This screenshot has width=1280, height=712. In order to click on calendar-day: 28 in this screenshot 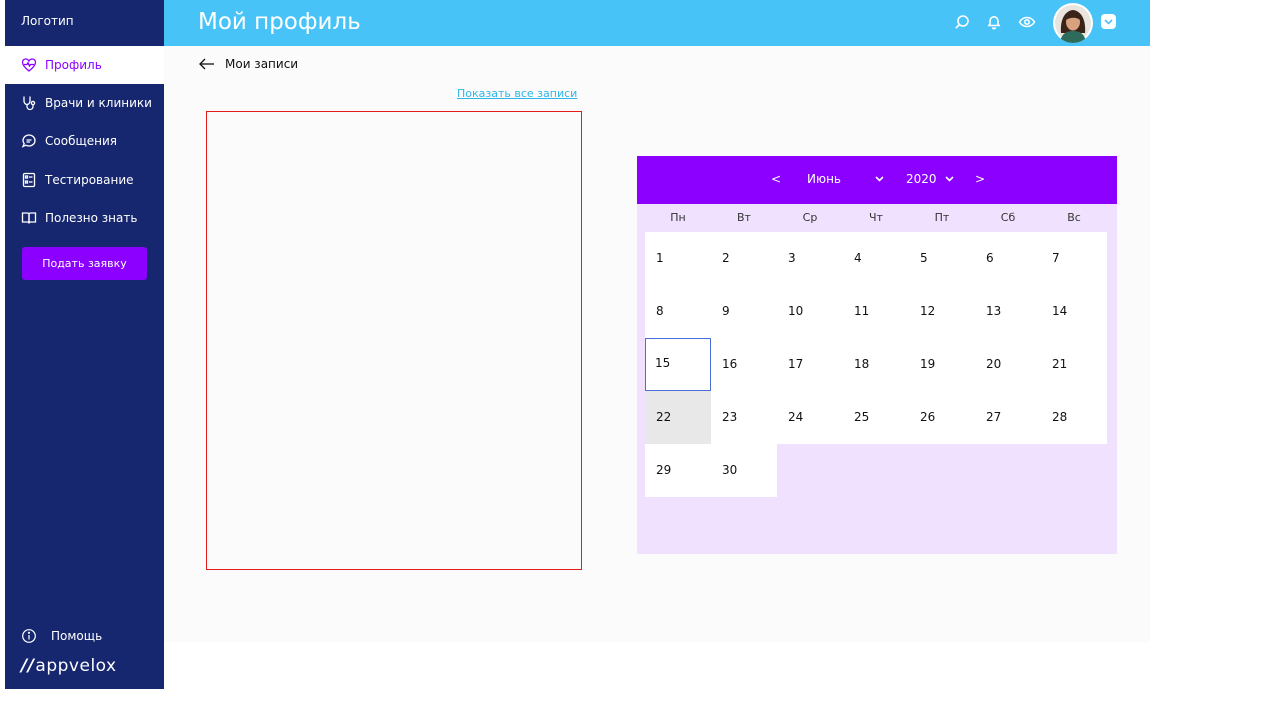, I will do `click(1074, 417)`.